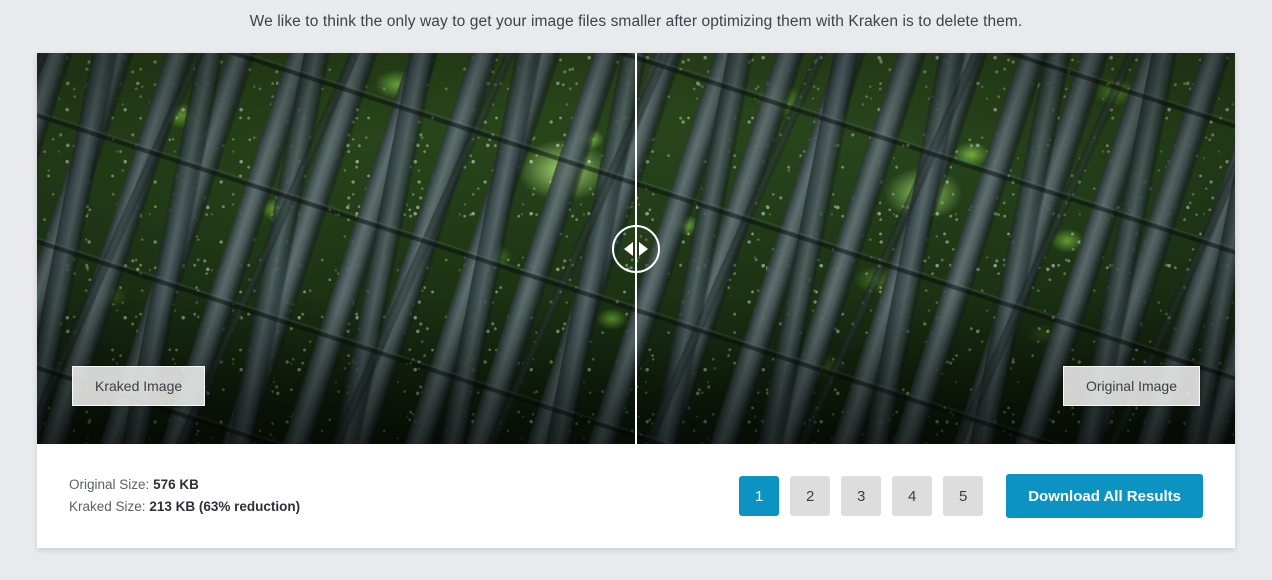  What do you see at coordinates (912, 496) in the screenshot?
I see `pagination-page-4: 4` at bounding box center [912, 496].